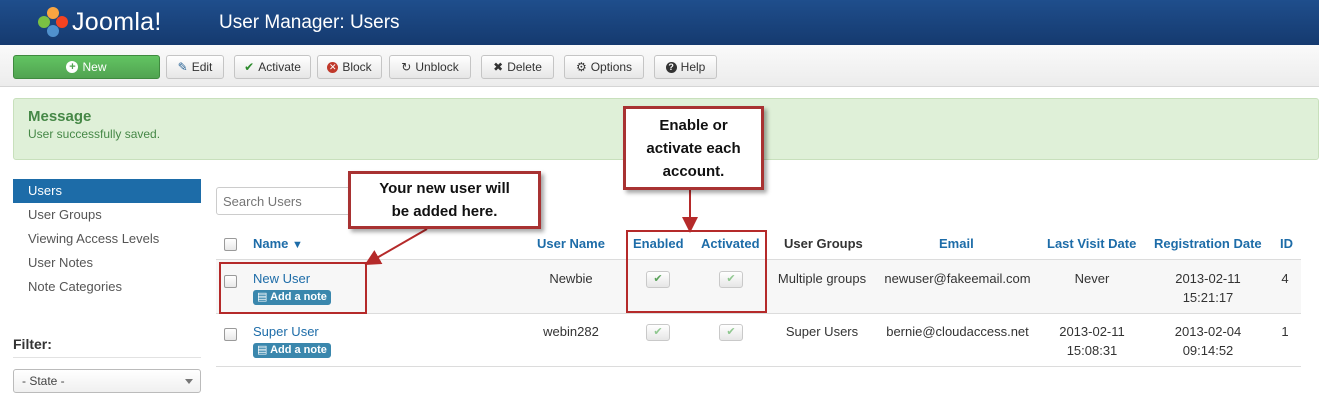 The height and width of the screenshot is (401, 1319). Describe the element at coordinates (286, 331) in the screenshot. I see `user-name-link: Super User` at that location.